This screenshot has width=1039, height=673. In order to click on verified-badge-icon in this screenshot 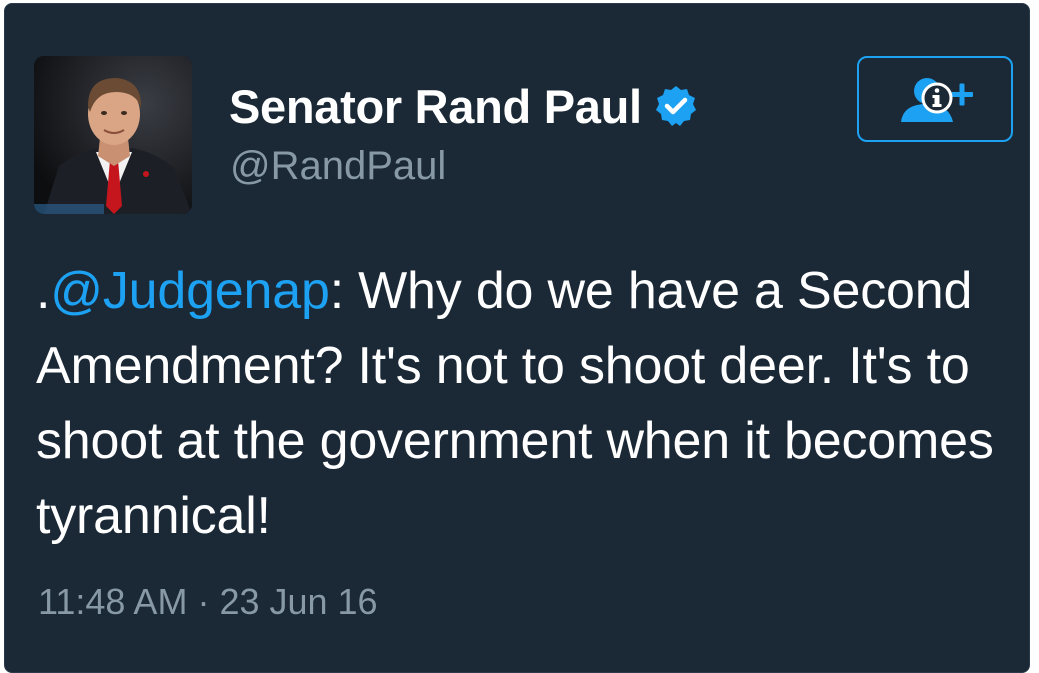, I will do `click(675, 106)`.